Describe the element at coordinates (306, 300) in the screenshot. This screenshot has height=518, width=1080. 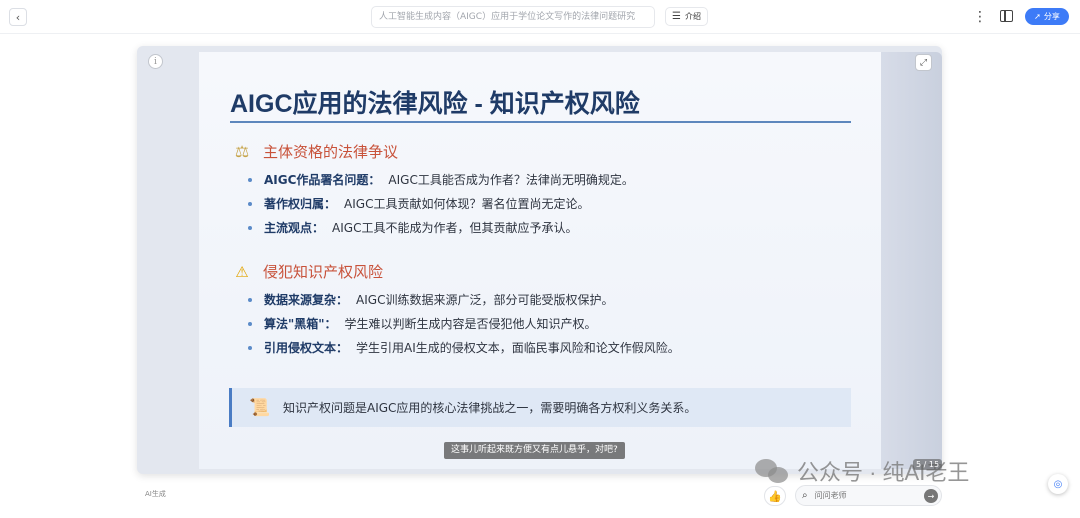
I see `bullet-key: 数据来源复杂：` at that location.